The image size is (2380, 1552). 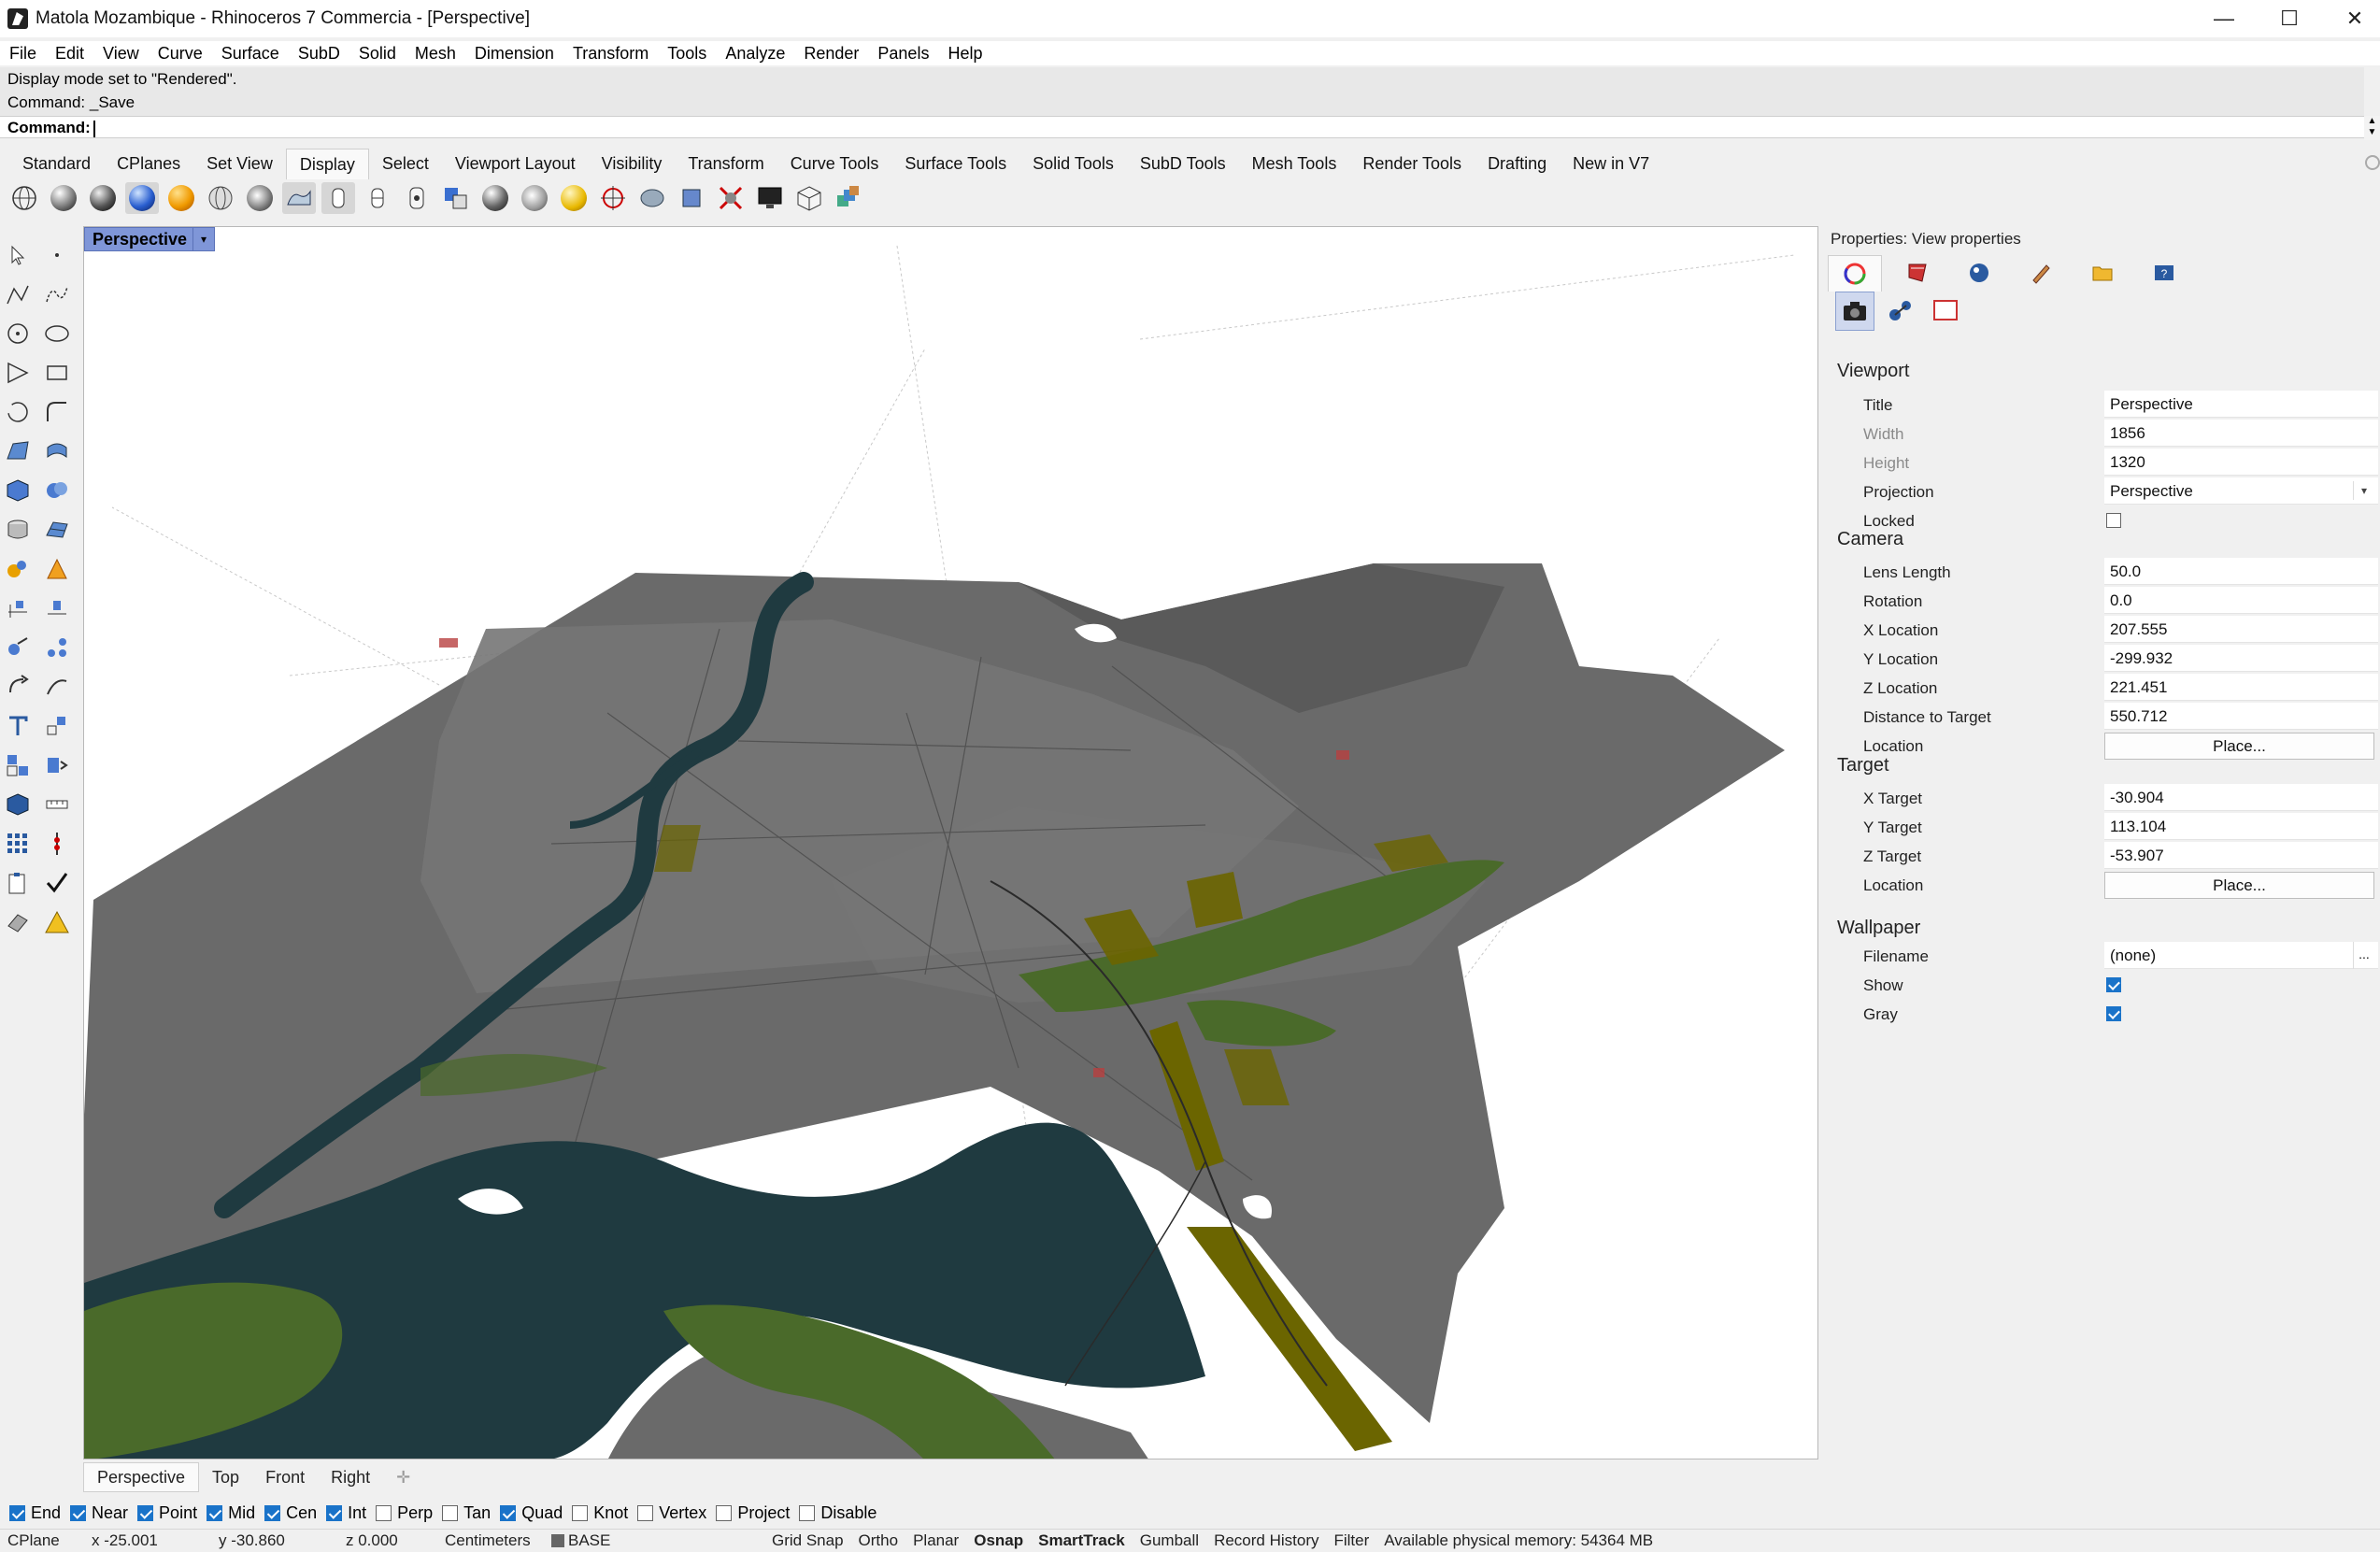 I want to click on box-icon, so click(x=18, y=490).